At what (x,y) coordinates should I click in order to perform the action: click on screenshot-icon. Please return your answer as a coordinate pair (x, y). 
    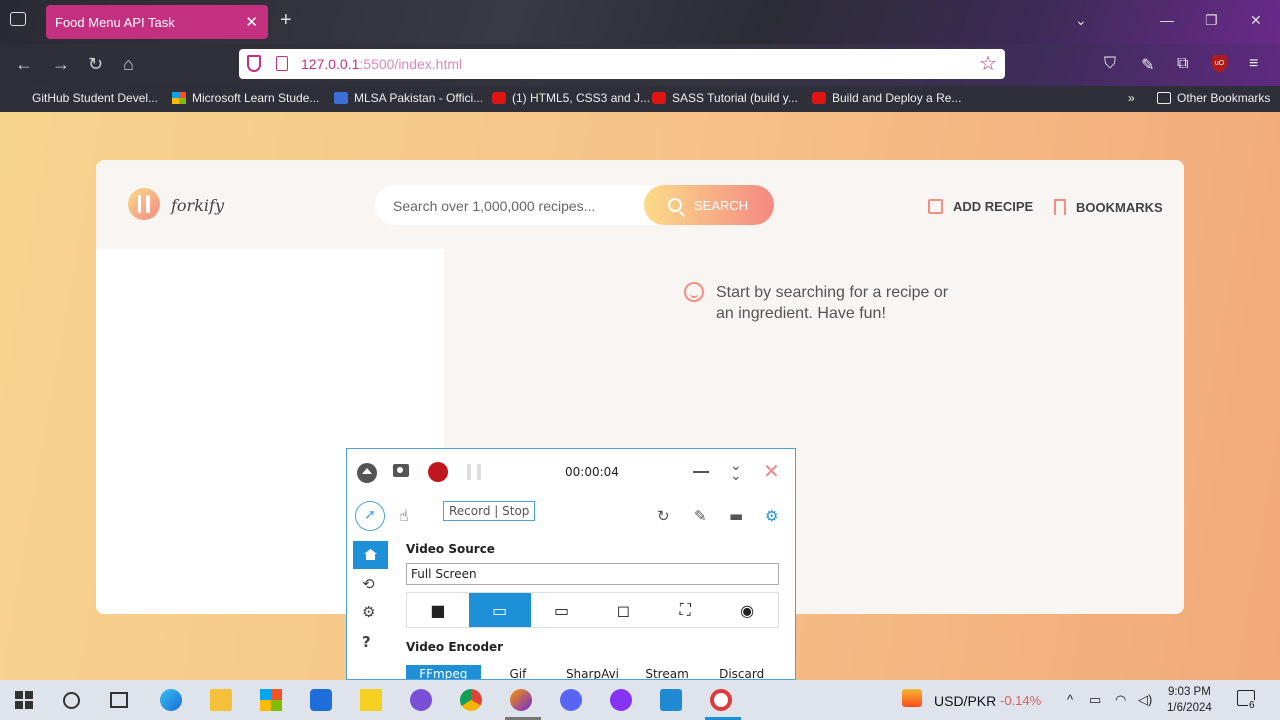
    Looking at the image, I should click on (401, 470).